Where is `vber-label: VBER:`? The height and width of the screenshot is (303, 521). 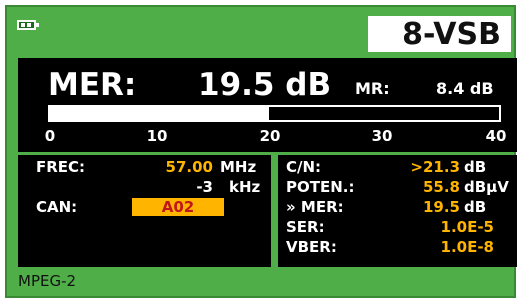 vber-label: VBER: is located at coordinates (311, 247).